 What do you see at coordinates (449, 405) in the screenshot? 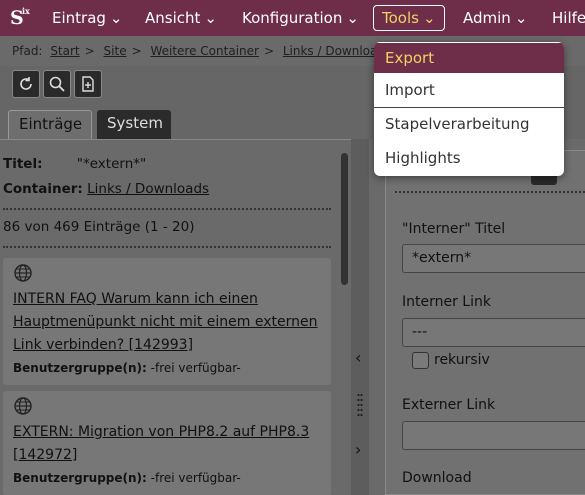
I see `external-link-label: Externer Link` at bounding box center [449, 405].